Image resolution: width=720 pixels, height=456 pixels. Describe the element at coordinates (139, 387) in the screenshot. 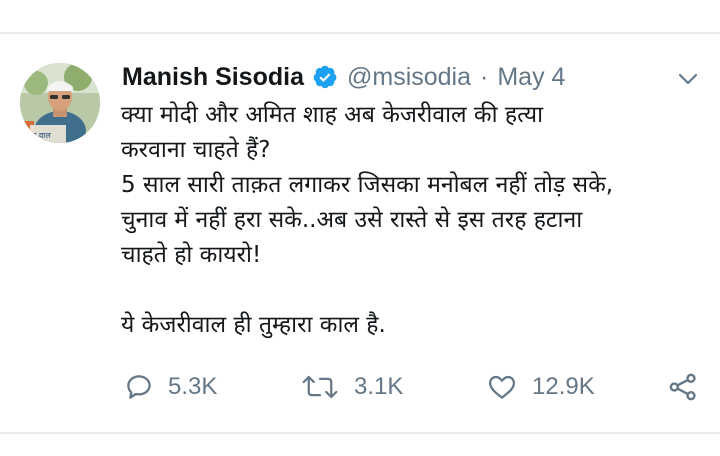

I see `reply-icon` at that location.